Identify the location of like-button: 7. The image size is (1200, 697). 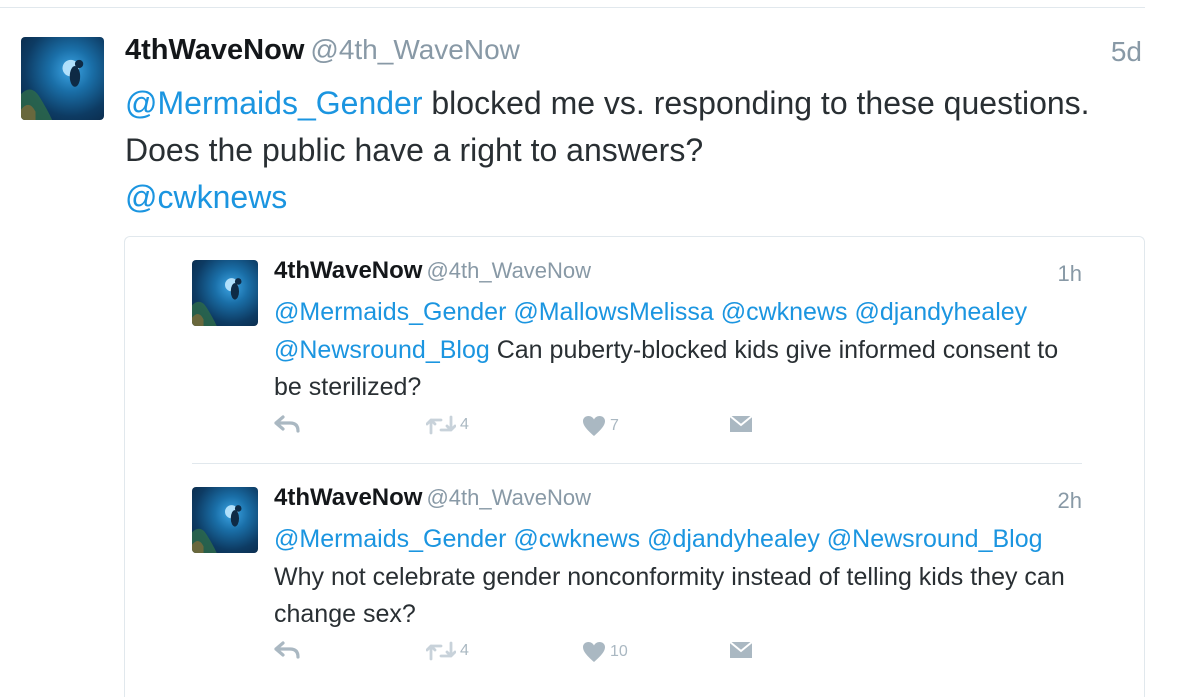
(600, 426).